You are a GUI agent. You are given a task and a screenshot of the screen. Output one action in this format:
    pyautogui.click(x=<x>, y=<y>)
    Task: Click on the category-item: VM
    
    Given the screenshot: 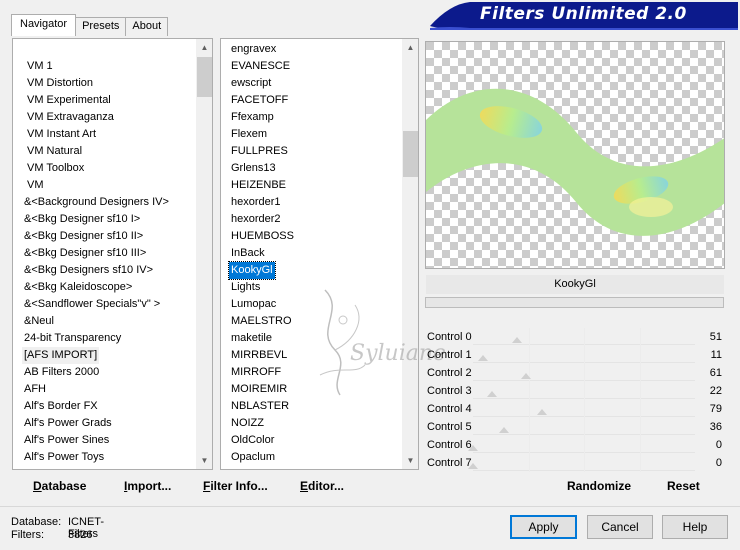 What is the action you would take?
    pyautogui.click(x=35, y=185)
    